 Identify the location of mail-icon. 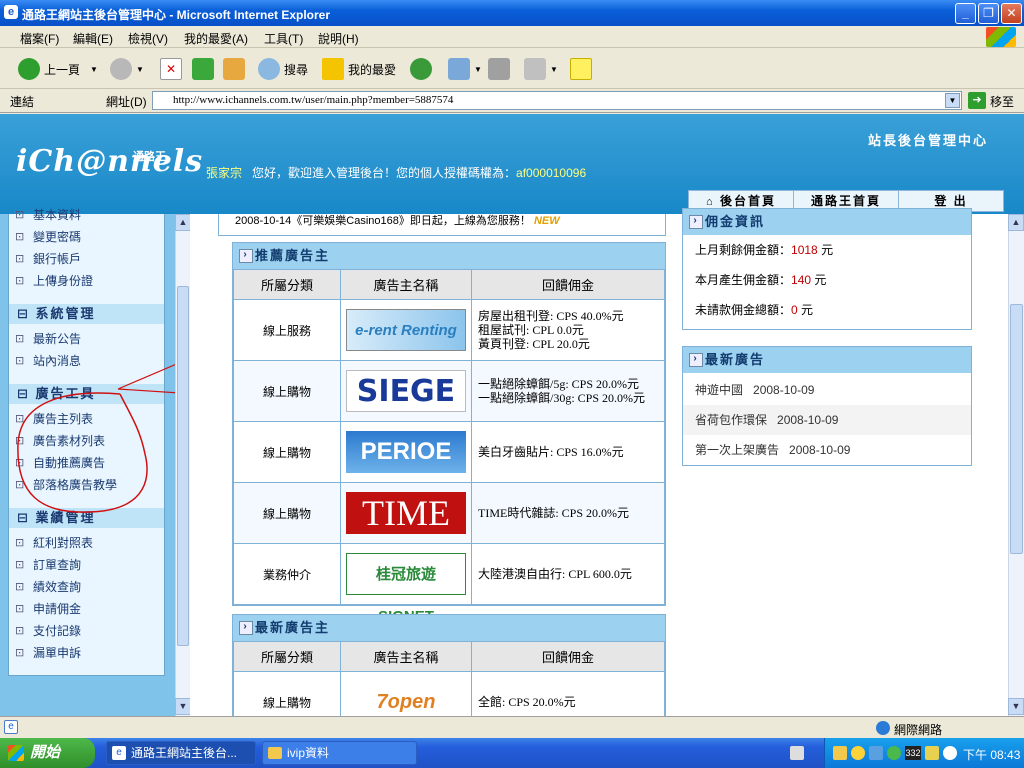
(459, 69).